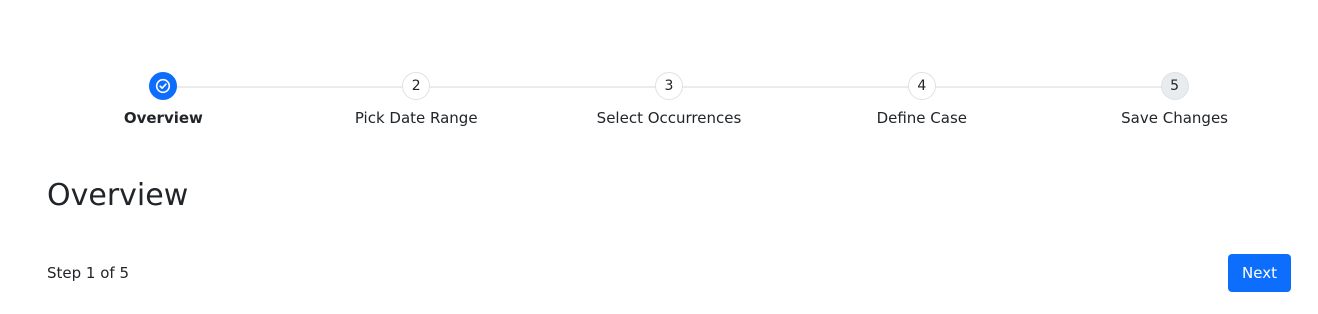 This screenshot has width=1318, height=314. What do you see at coordinates (921, 104) in the screenshot?
I see `step-define-case: 4 Define Case` at bounding box center [921, 104].